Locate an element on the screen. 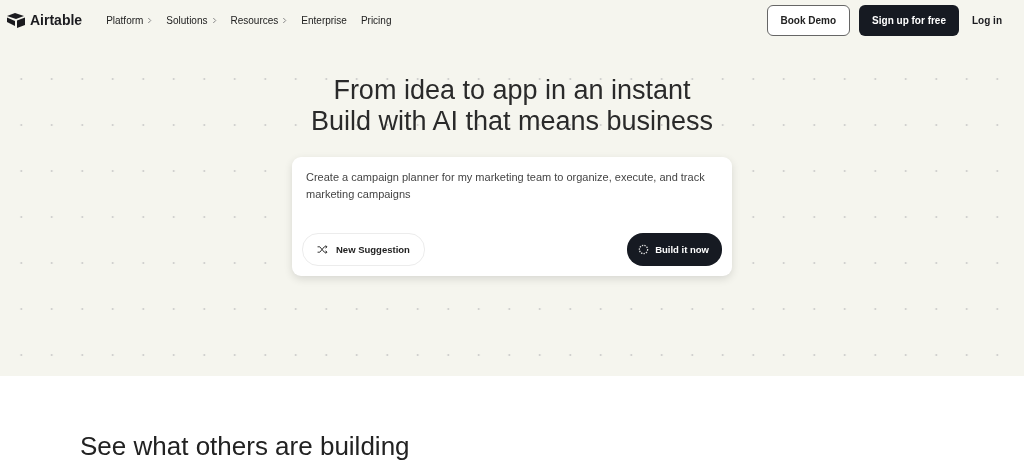  section-heading: See what others are building is located at coordinates (245, 446).